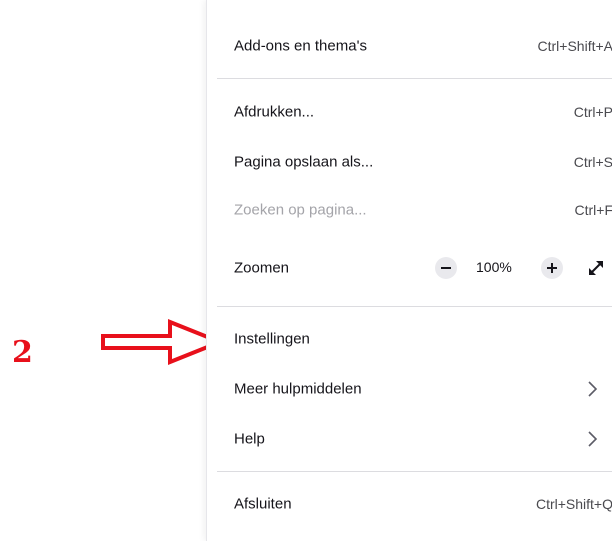 The height and width of the screenshot is (541, 612). What do you see at coordinates (249, 439) in the screenshot?
I see `menu-item-label: Help` at bounding box center [249, 439].